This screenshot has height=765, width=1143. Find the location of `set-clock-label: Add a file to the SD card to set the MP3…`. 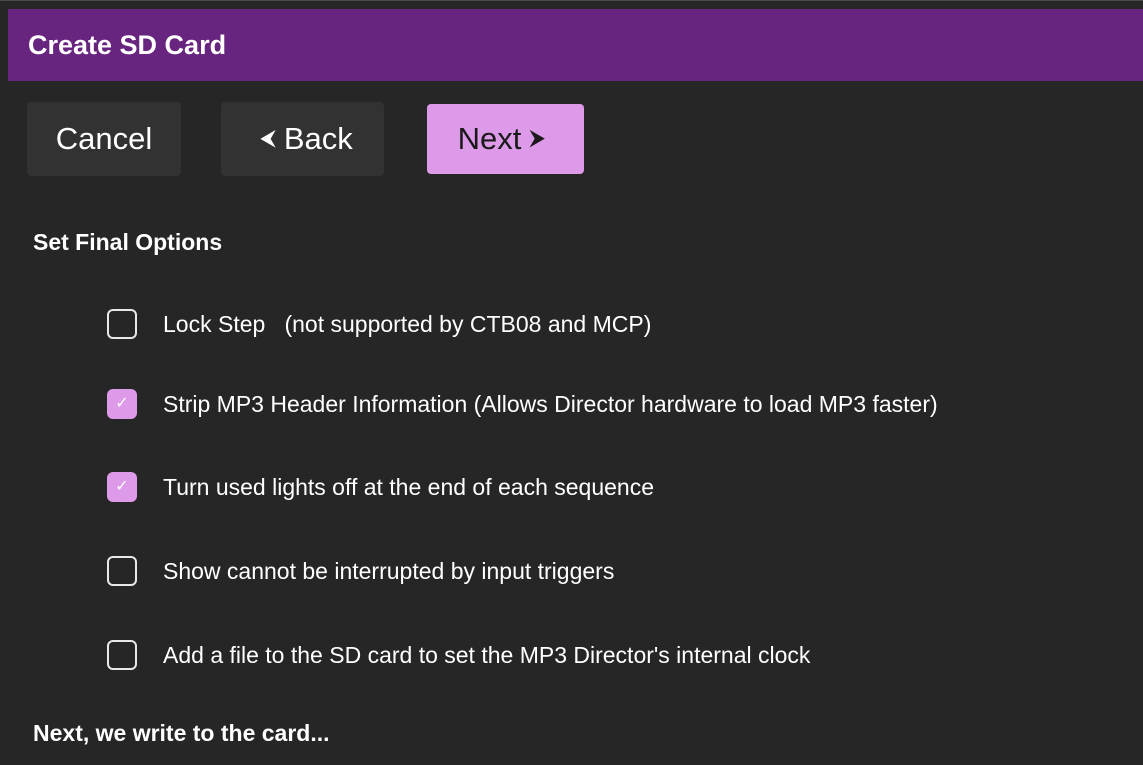

set-clock-label: Add a file to the SD card to set the MP3… is located at coordinates (487, 654).